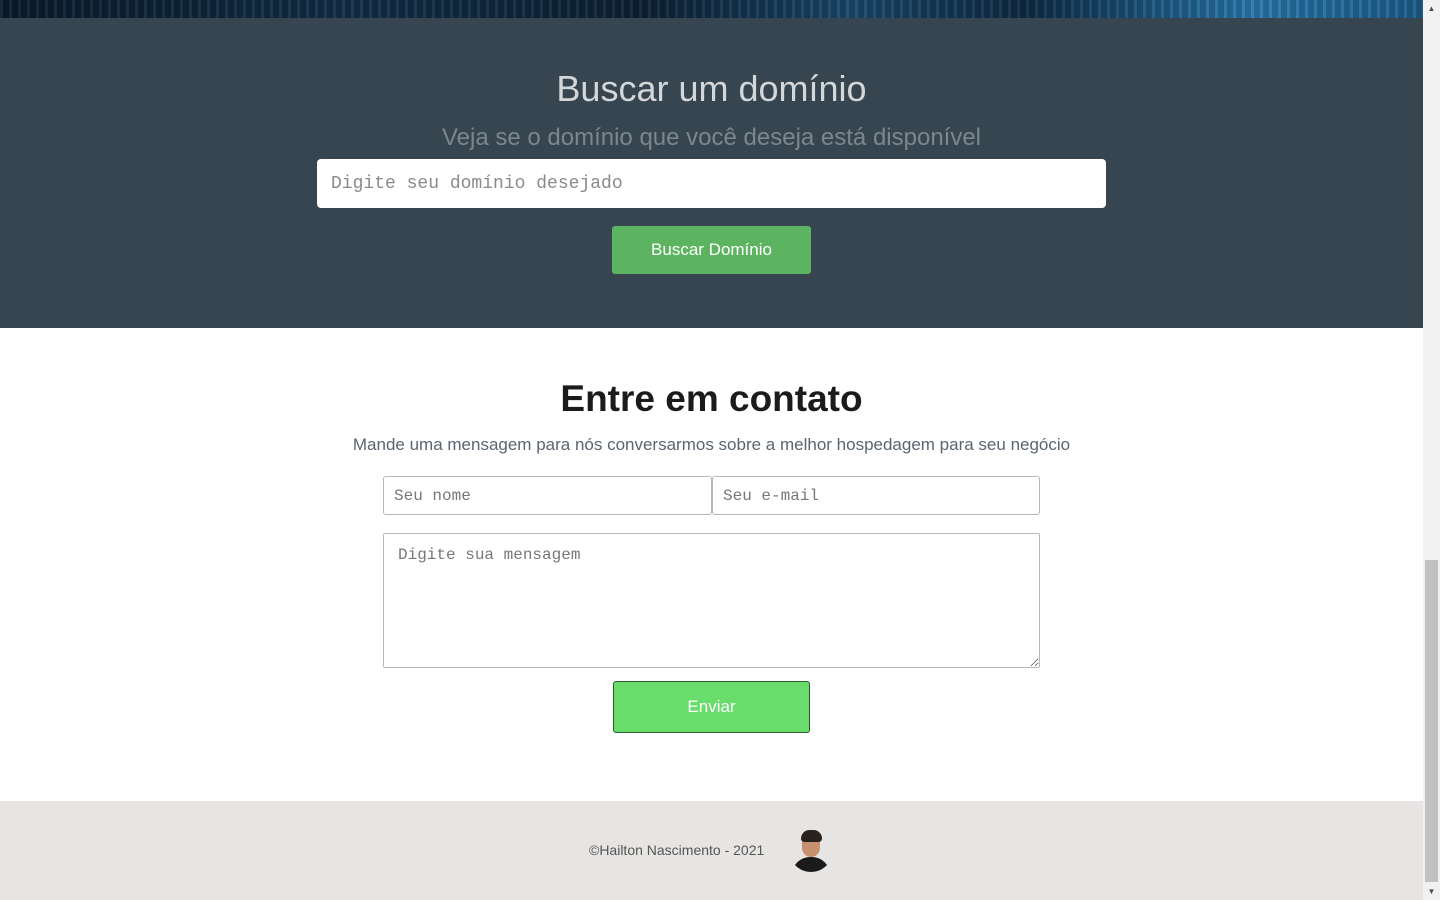 The image size is (1440, 900). I want to click on scroll-down-icon: ▼, so click(1431, 891).